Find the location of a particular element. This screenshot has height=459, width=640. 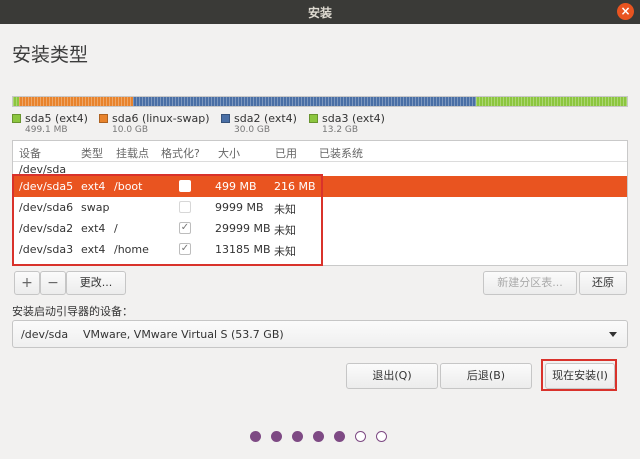

row-device: /dev/sda6 is located at coordinates (46, 207).